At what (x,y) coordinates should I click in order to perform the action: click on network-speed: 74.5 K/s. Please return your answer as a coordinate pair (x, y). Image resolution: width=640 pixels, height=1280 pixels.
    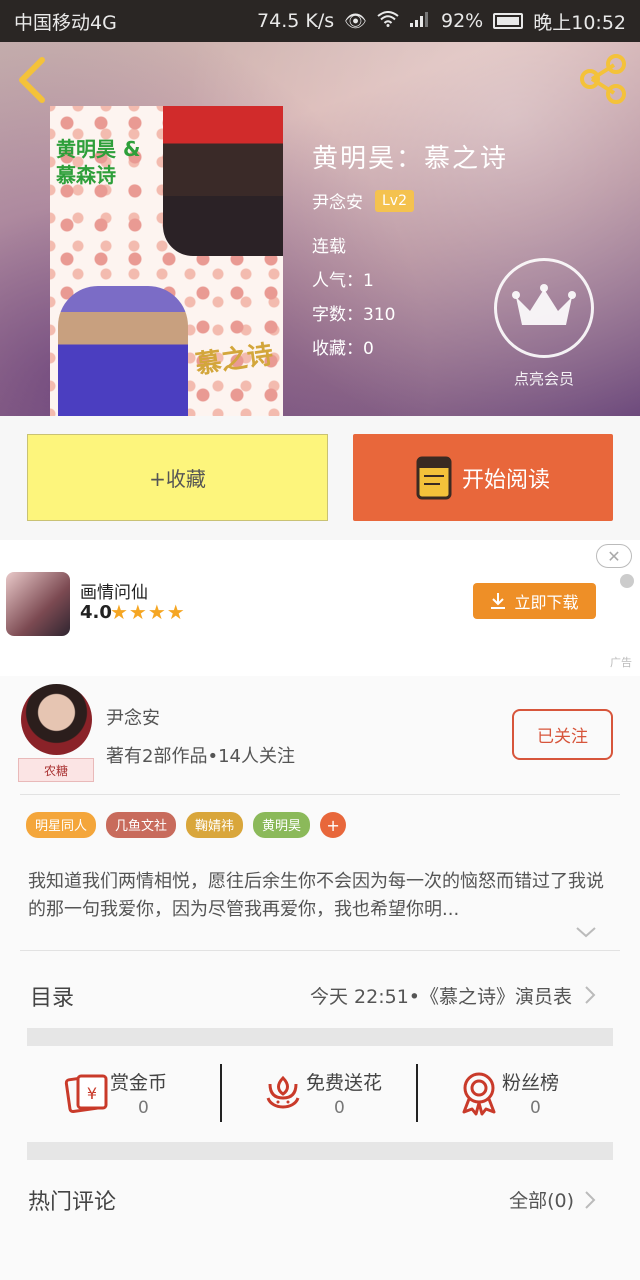
    Looking at the image, I should click on (296, 21).